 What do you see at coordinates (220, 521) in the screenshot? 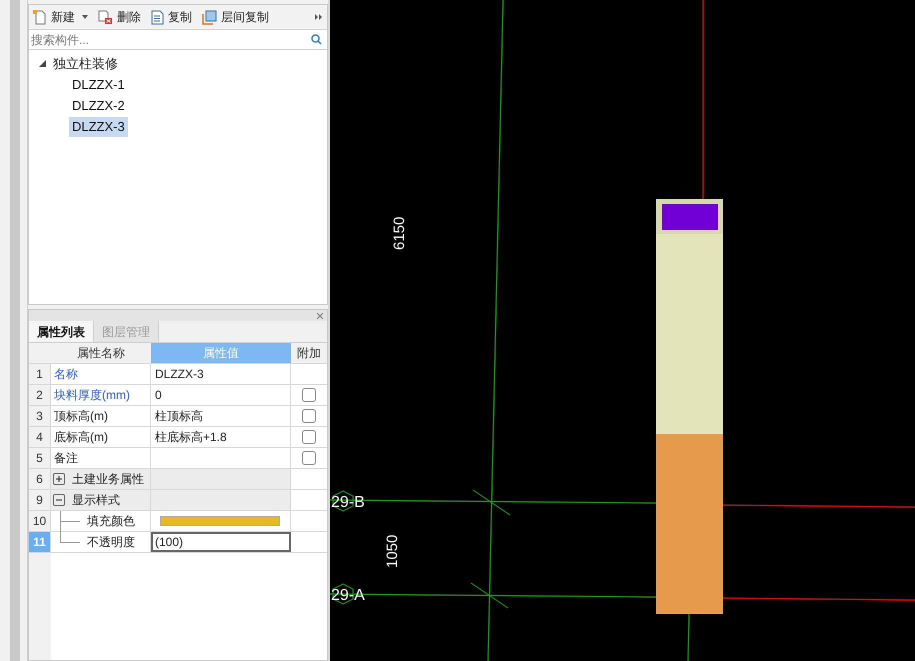
I see `color-swatch` at bounding box center [220, 521].